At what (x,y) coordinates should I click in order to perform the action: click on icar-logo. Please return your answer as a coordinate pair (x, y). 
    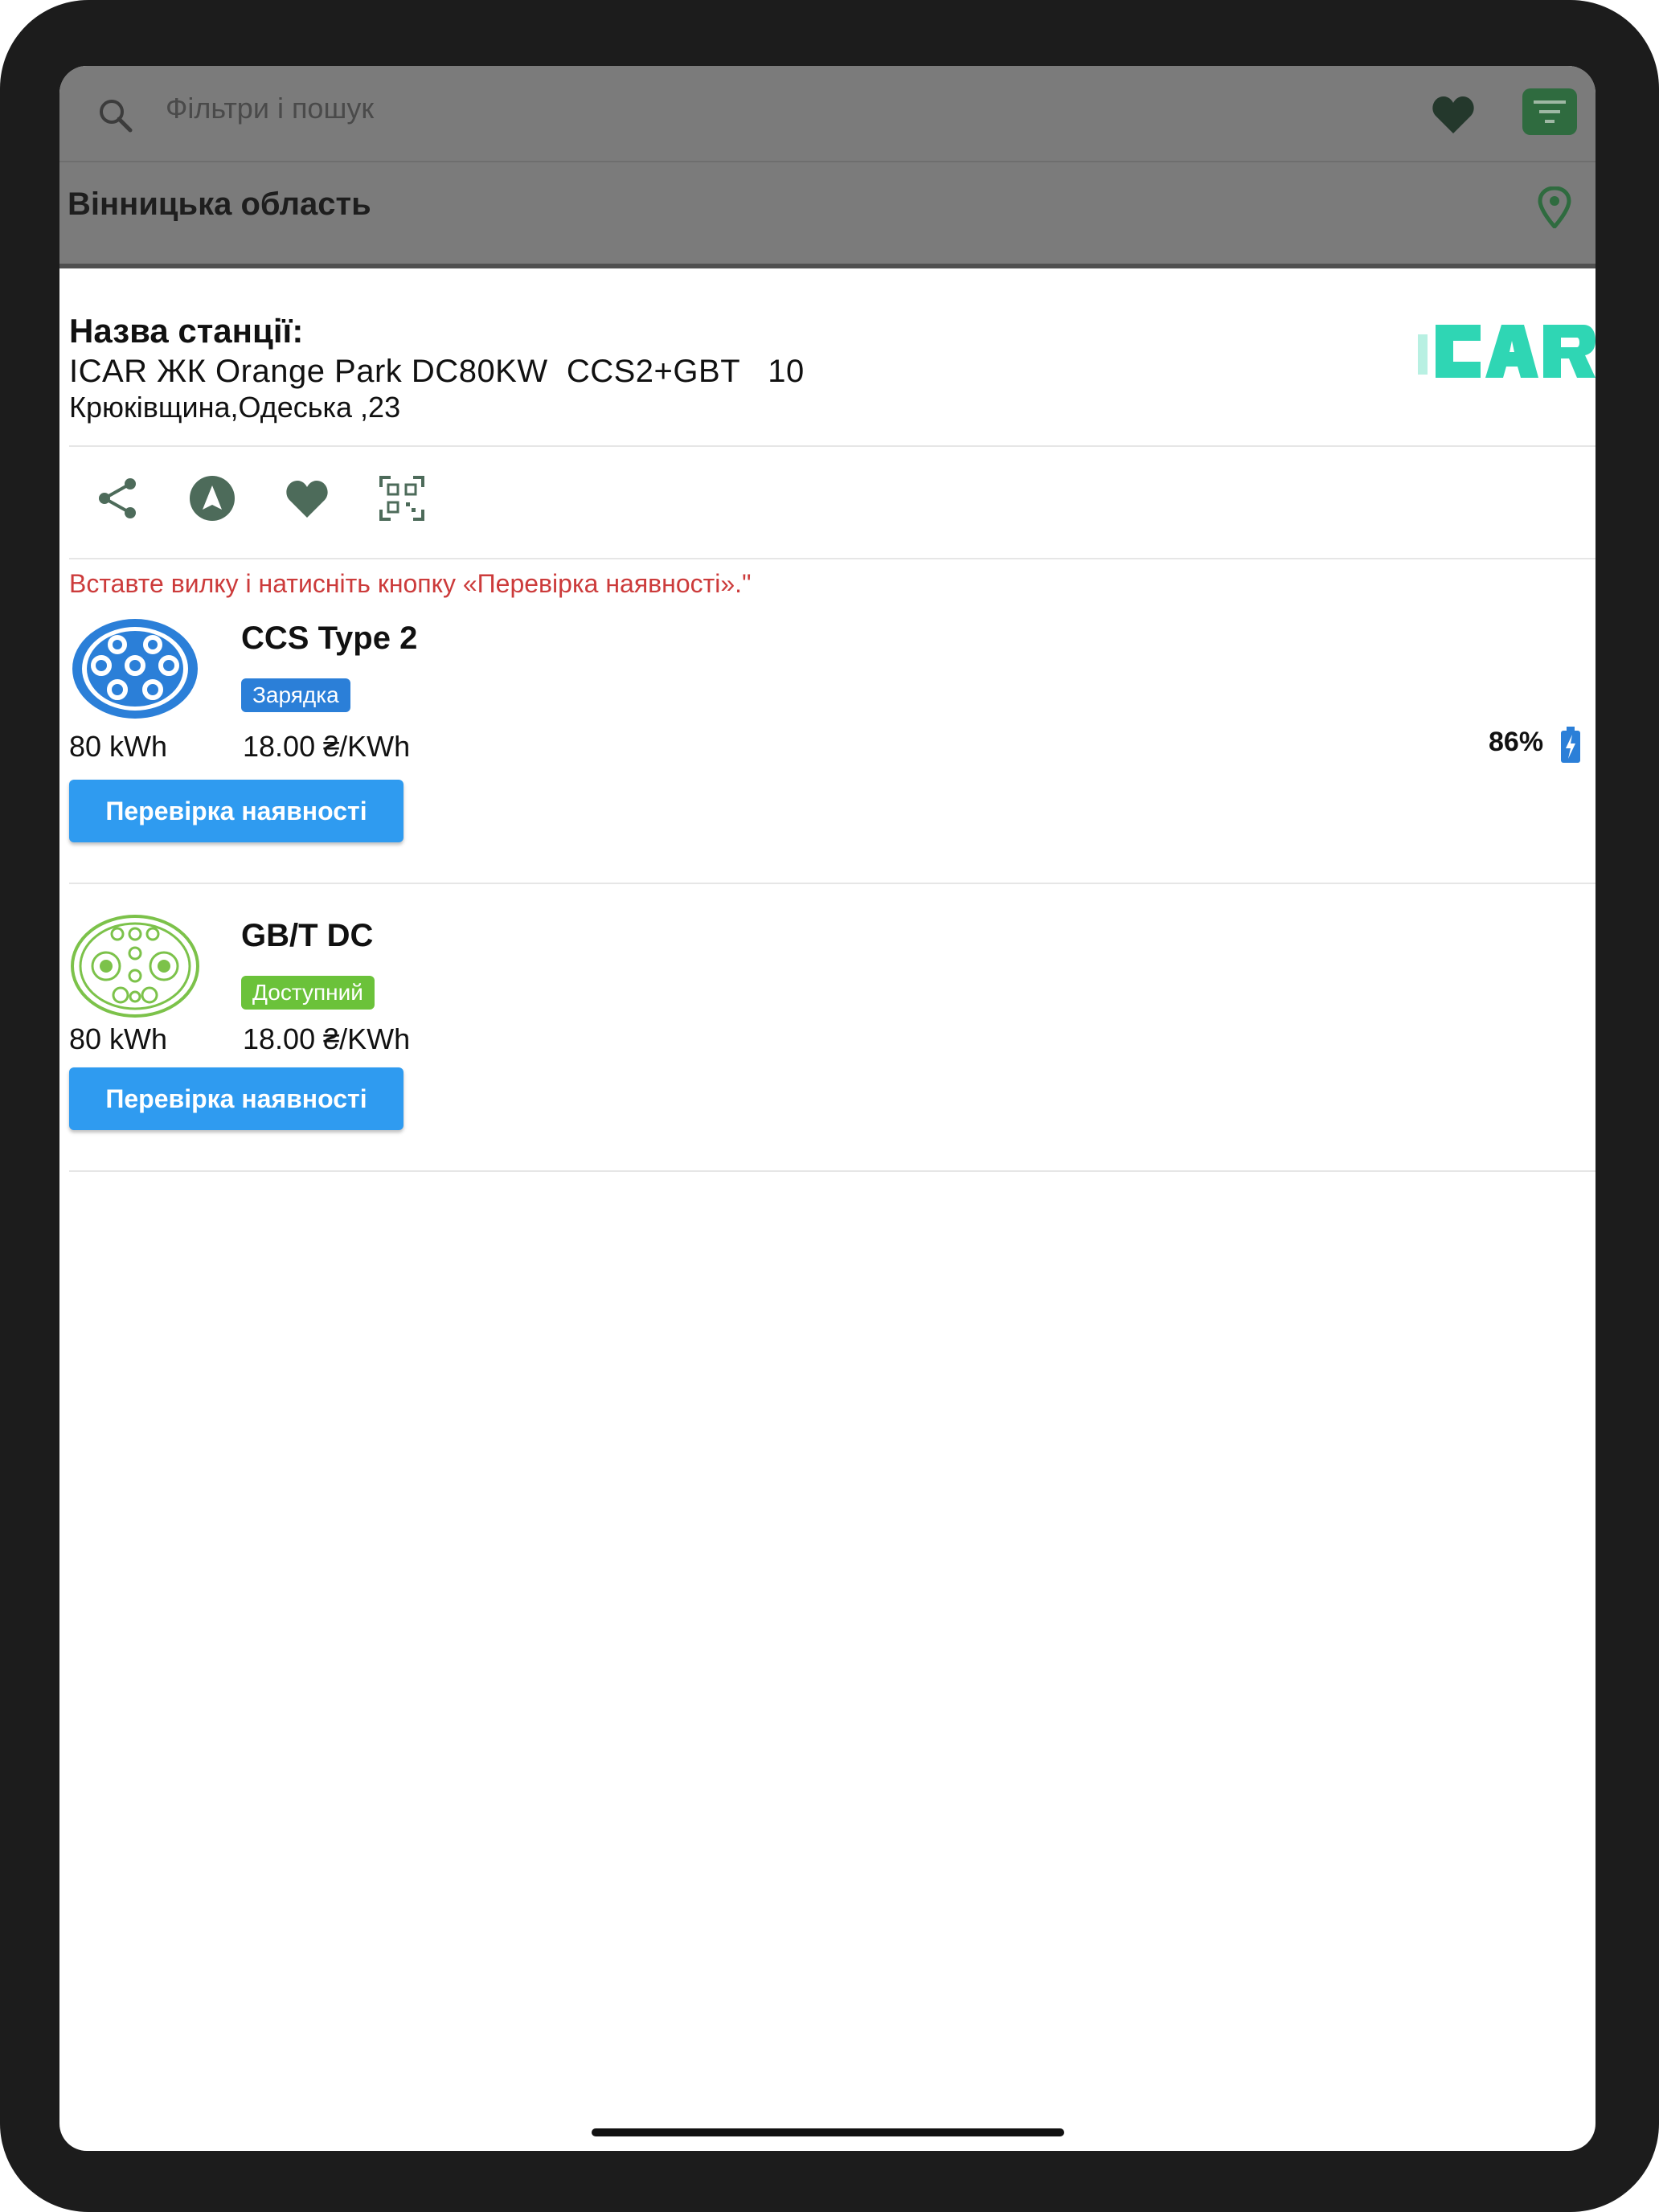
    Looking at the image, I should click on (1507, 351).